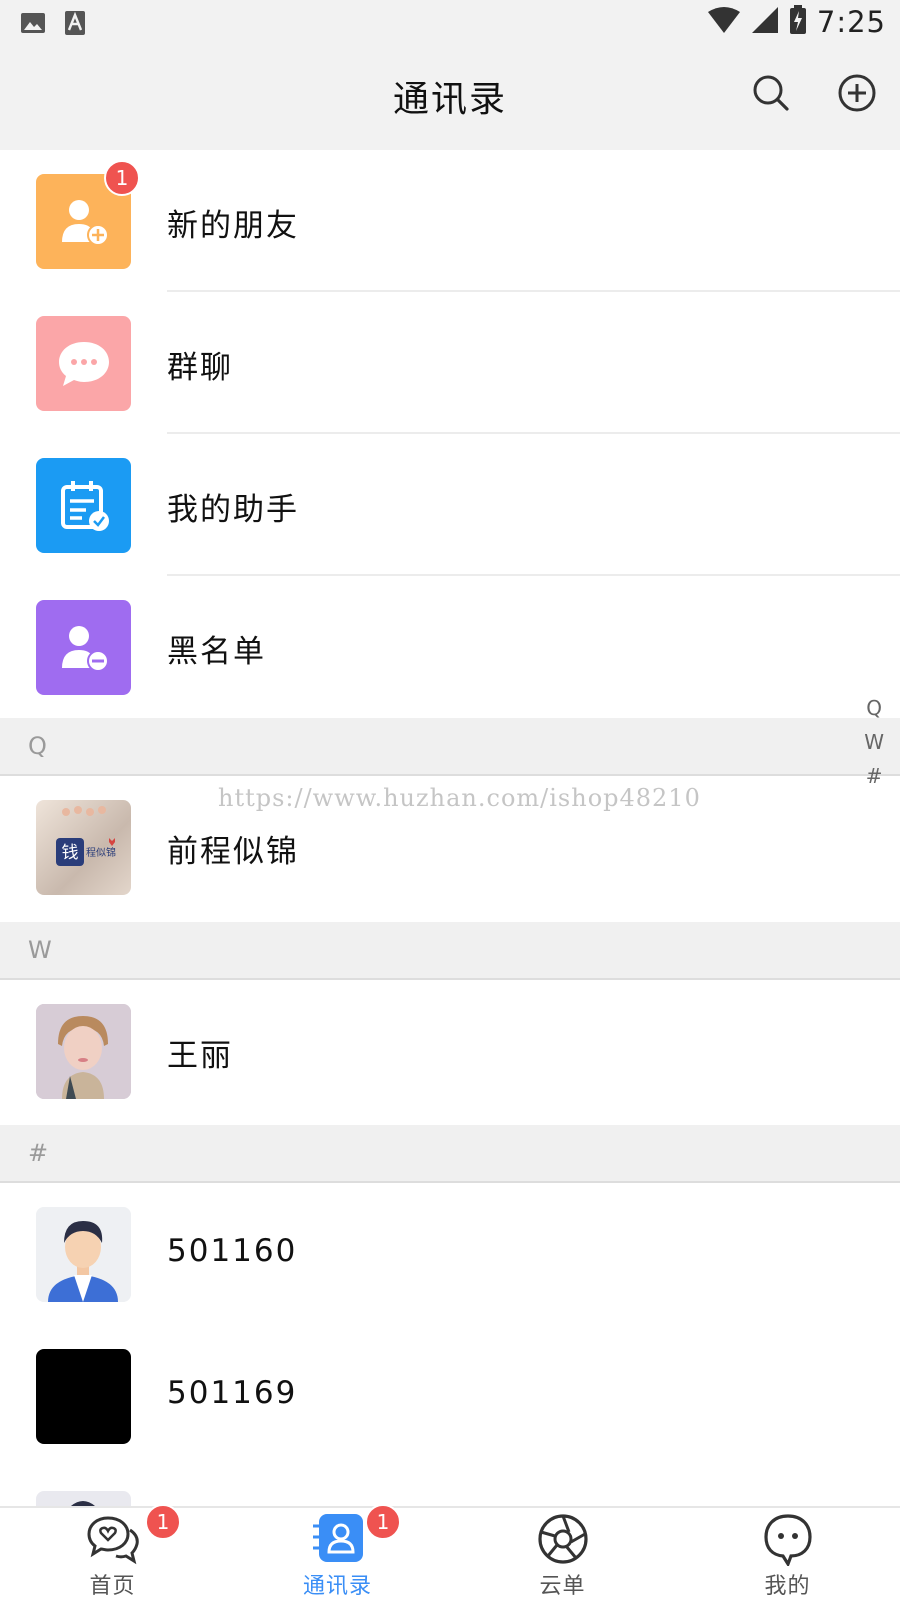 This screenshot has width=900, height=1602. I want to click on index-item-q: Q, so click(874, 708).